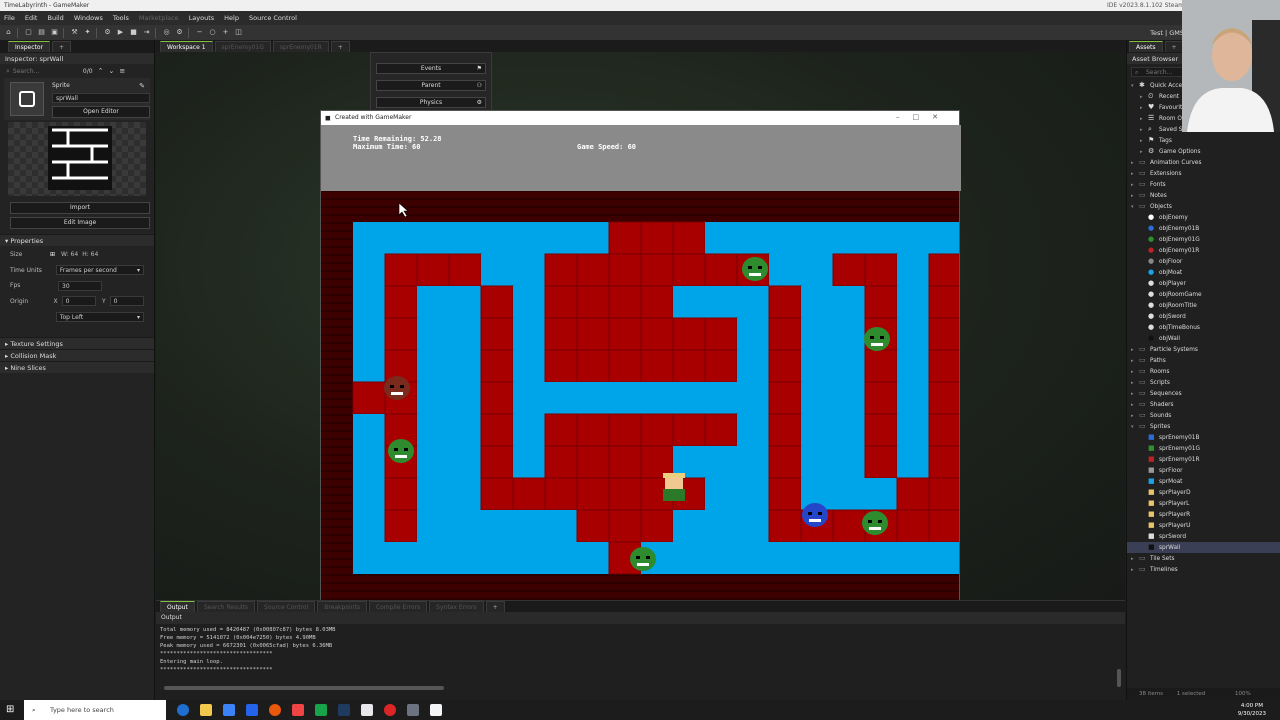 This screenshot has height=720, width=1280. What do you see at coordinates (9, 18) in the screenshot?
I see `menu-file: File` at bounding box center [9, 18].